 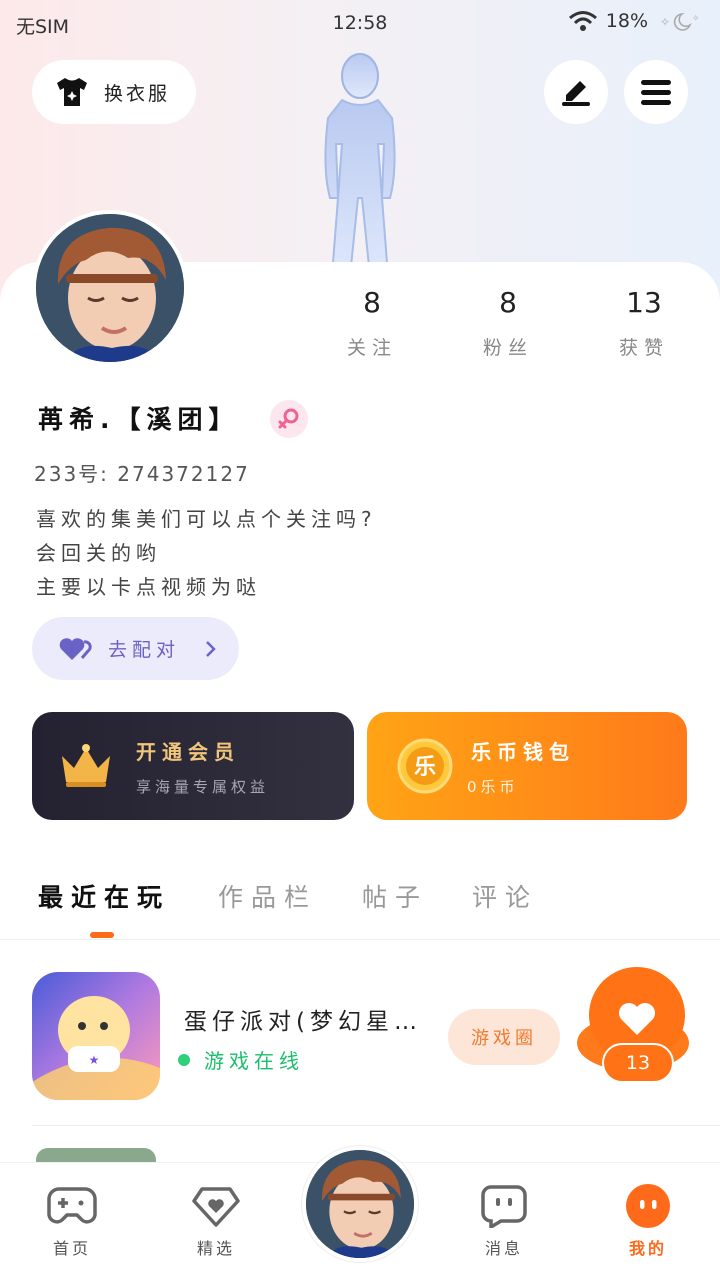 I want to click on nav-center-avatar, so click(x=360, y=1204).